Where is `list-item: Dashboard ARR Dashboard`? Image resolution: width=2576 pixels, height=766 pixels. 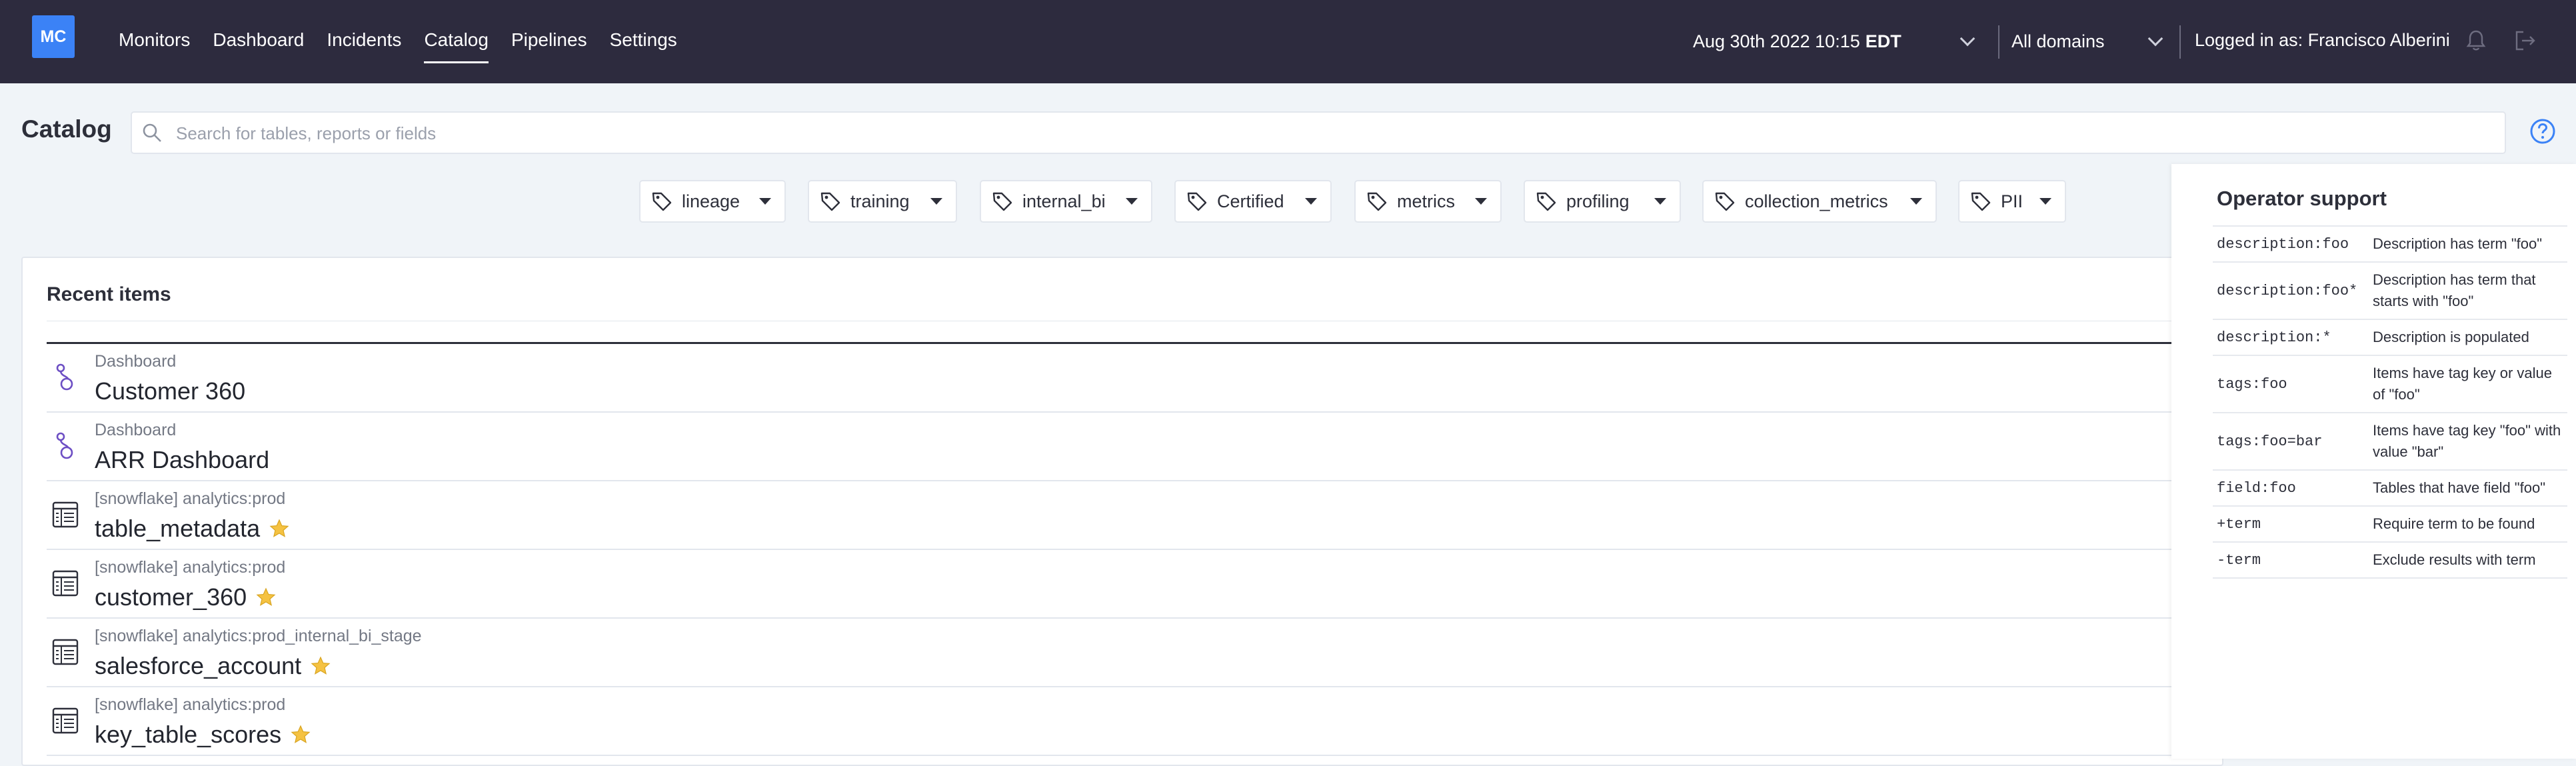
list-item: Dashboard ARR Dashboard is located at coordinates (1134, 447).